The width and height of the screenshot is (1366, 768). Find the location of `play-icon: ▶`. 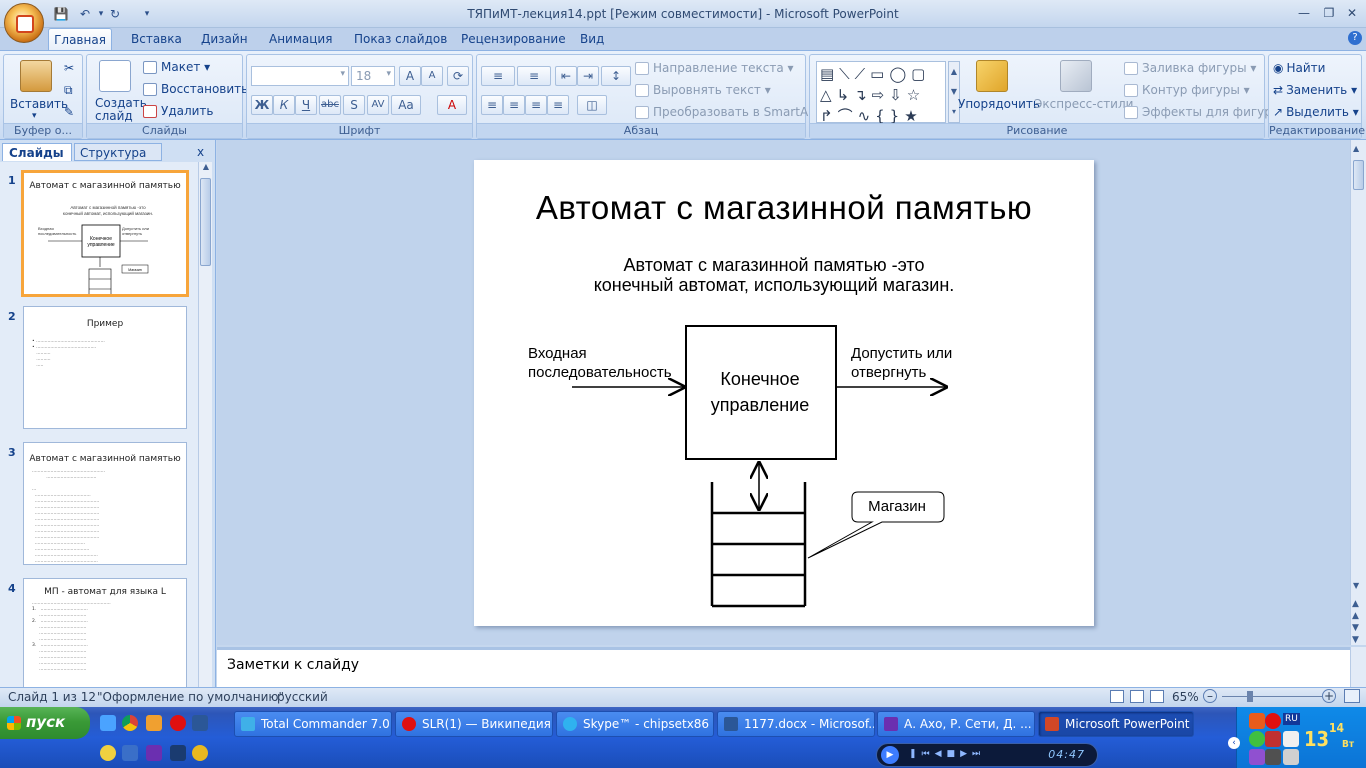

play-icon: ▶ is located at coordinates (890, 755).